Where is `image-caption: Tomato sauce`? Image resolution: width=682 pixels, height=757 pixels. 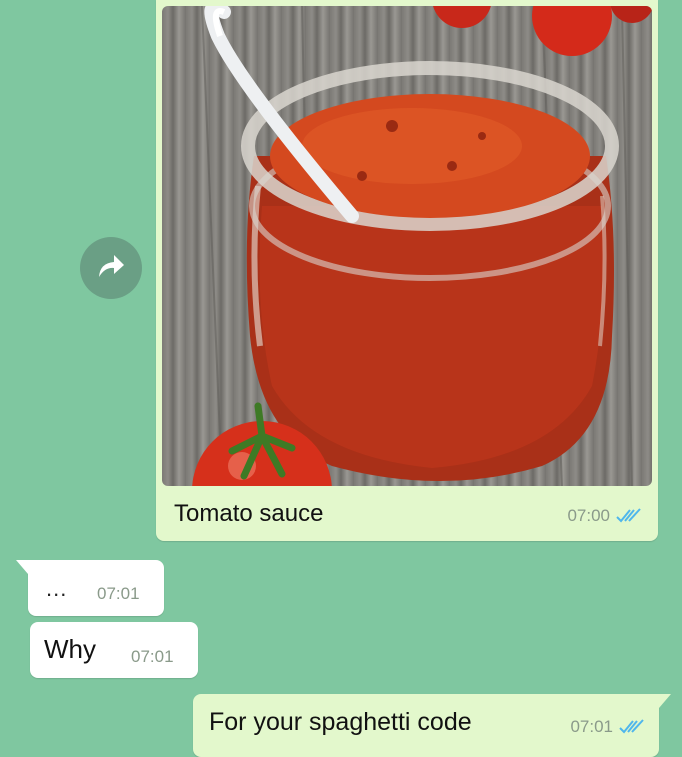 image-caption: Tomato sauce is located at coordinates (249, 513).